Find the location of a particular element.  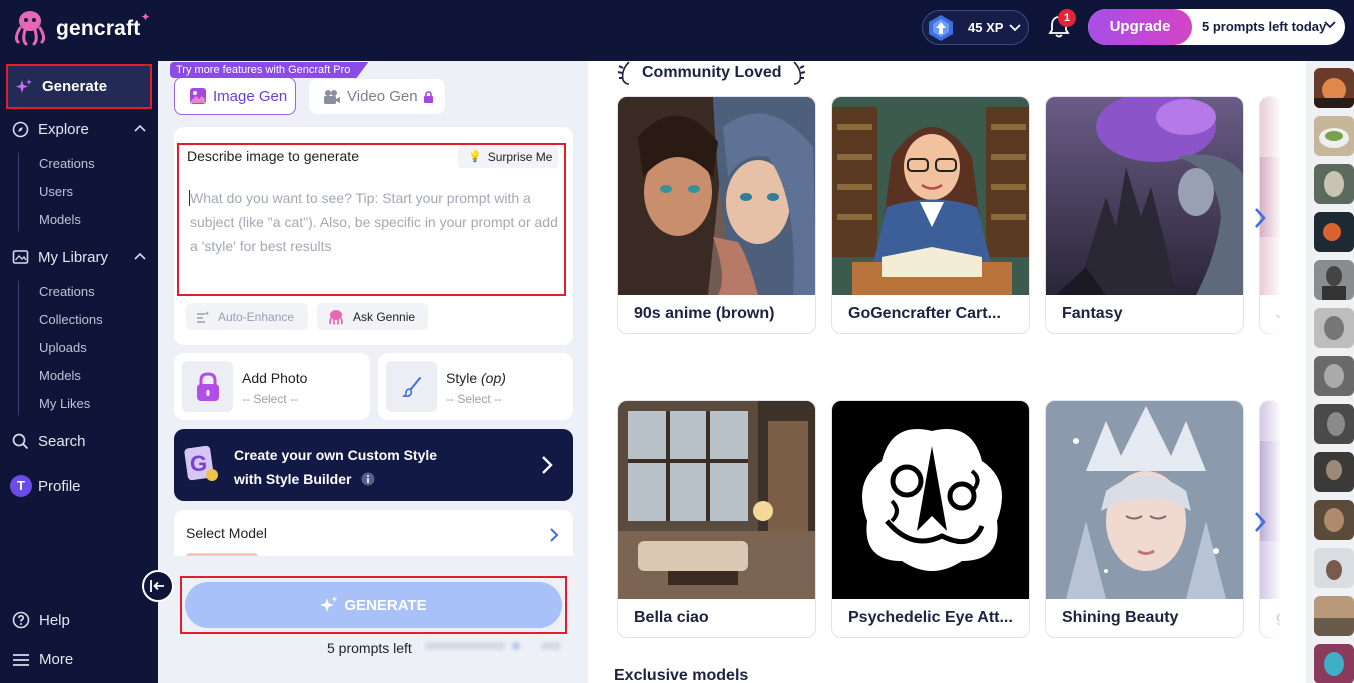

notification-badge: 1 is located at coordinates (1067, 18).